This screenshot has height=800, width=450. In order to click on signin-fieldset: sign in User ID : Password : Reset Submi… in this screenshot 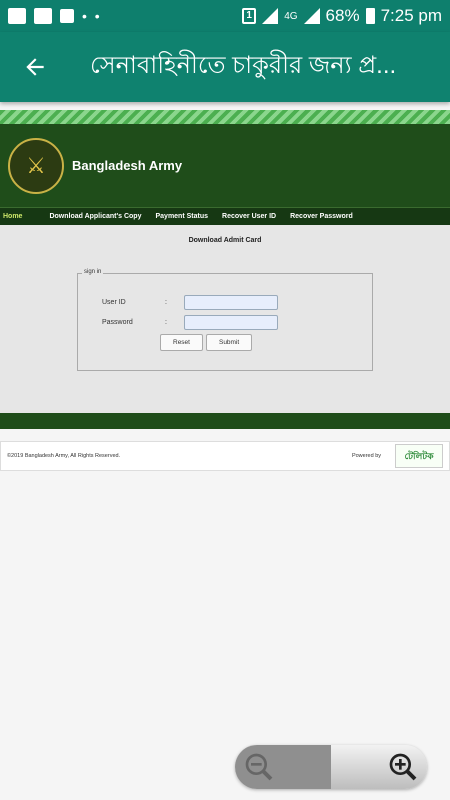, I will do `click(225, 320)`.